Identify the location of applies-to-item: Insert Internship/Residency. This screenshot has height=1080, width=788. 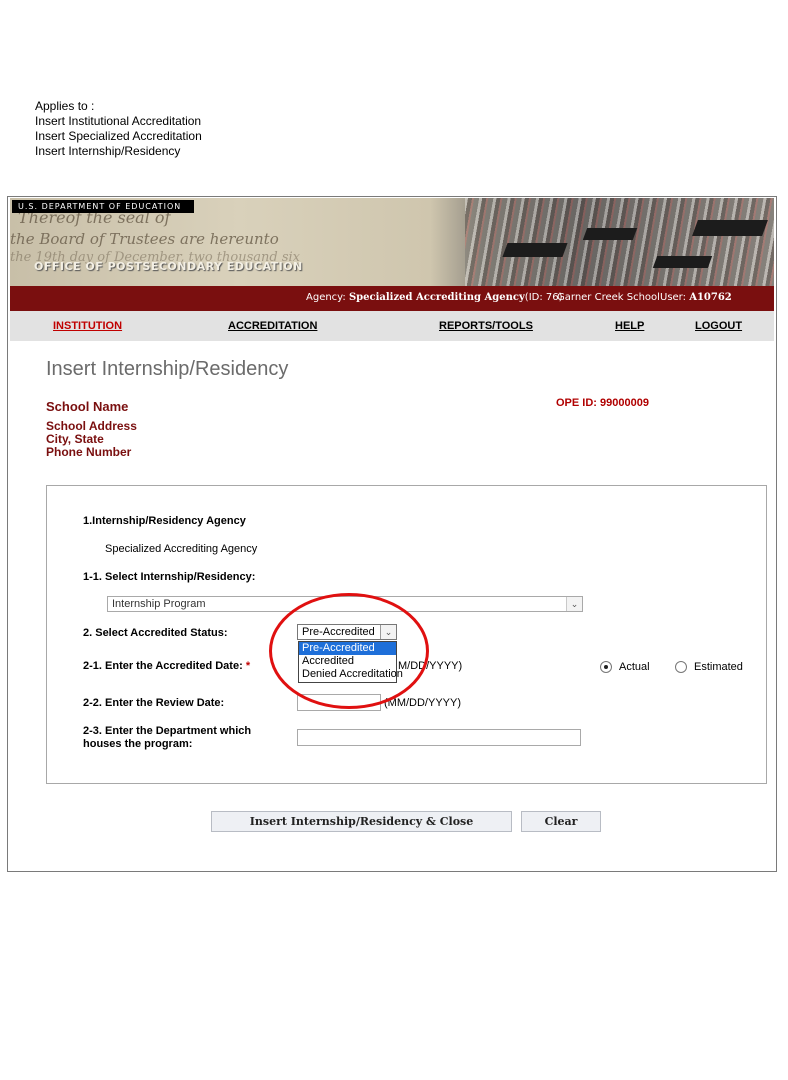
(108, 151).